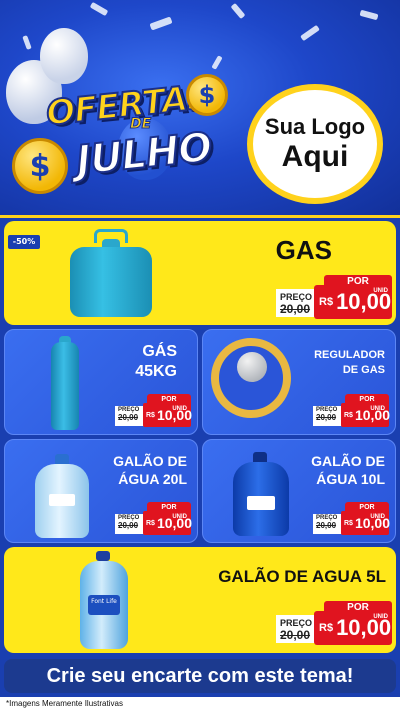 Image resolution: width=400 pixels, height=711 pixels. I want to click on logo-text-line2: Aqui, so click(315, 156).